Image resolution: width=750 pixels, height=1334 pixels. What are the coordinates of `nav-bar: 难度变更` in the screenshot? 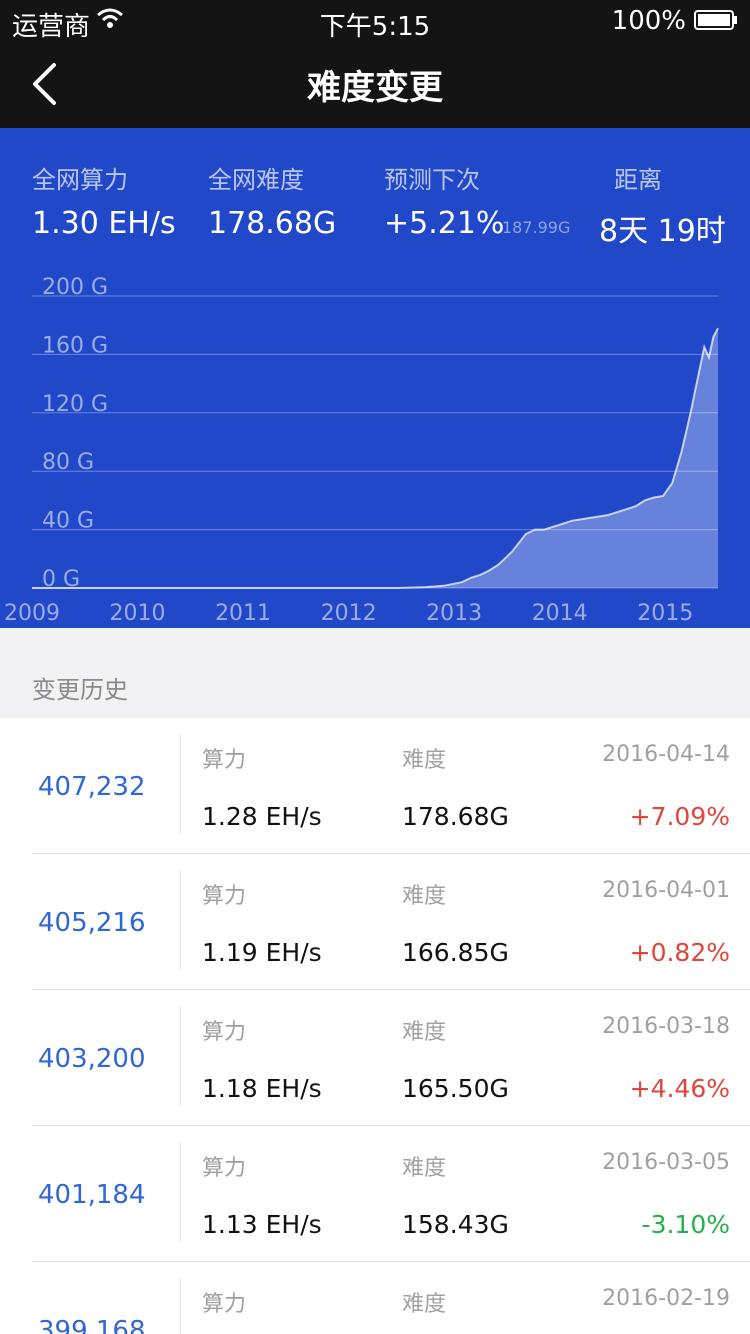 It's located at (375, 84).